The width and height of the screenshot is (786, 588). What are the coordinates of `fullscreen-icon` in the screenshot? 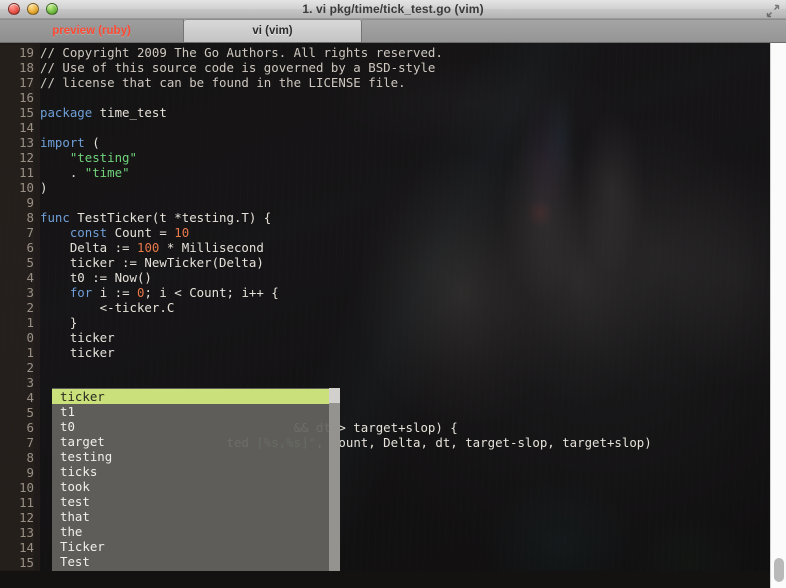 It's located at (773, 10).